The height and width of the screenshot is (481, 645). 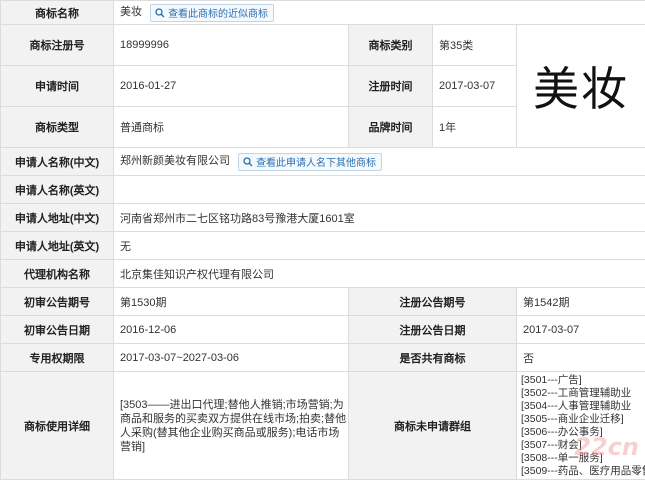 I want to click on unregistered-groups-label: 商标未申请群组, so click(x=432, y=425).